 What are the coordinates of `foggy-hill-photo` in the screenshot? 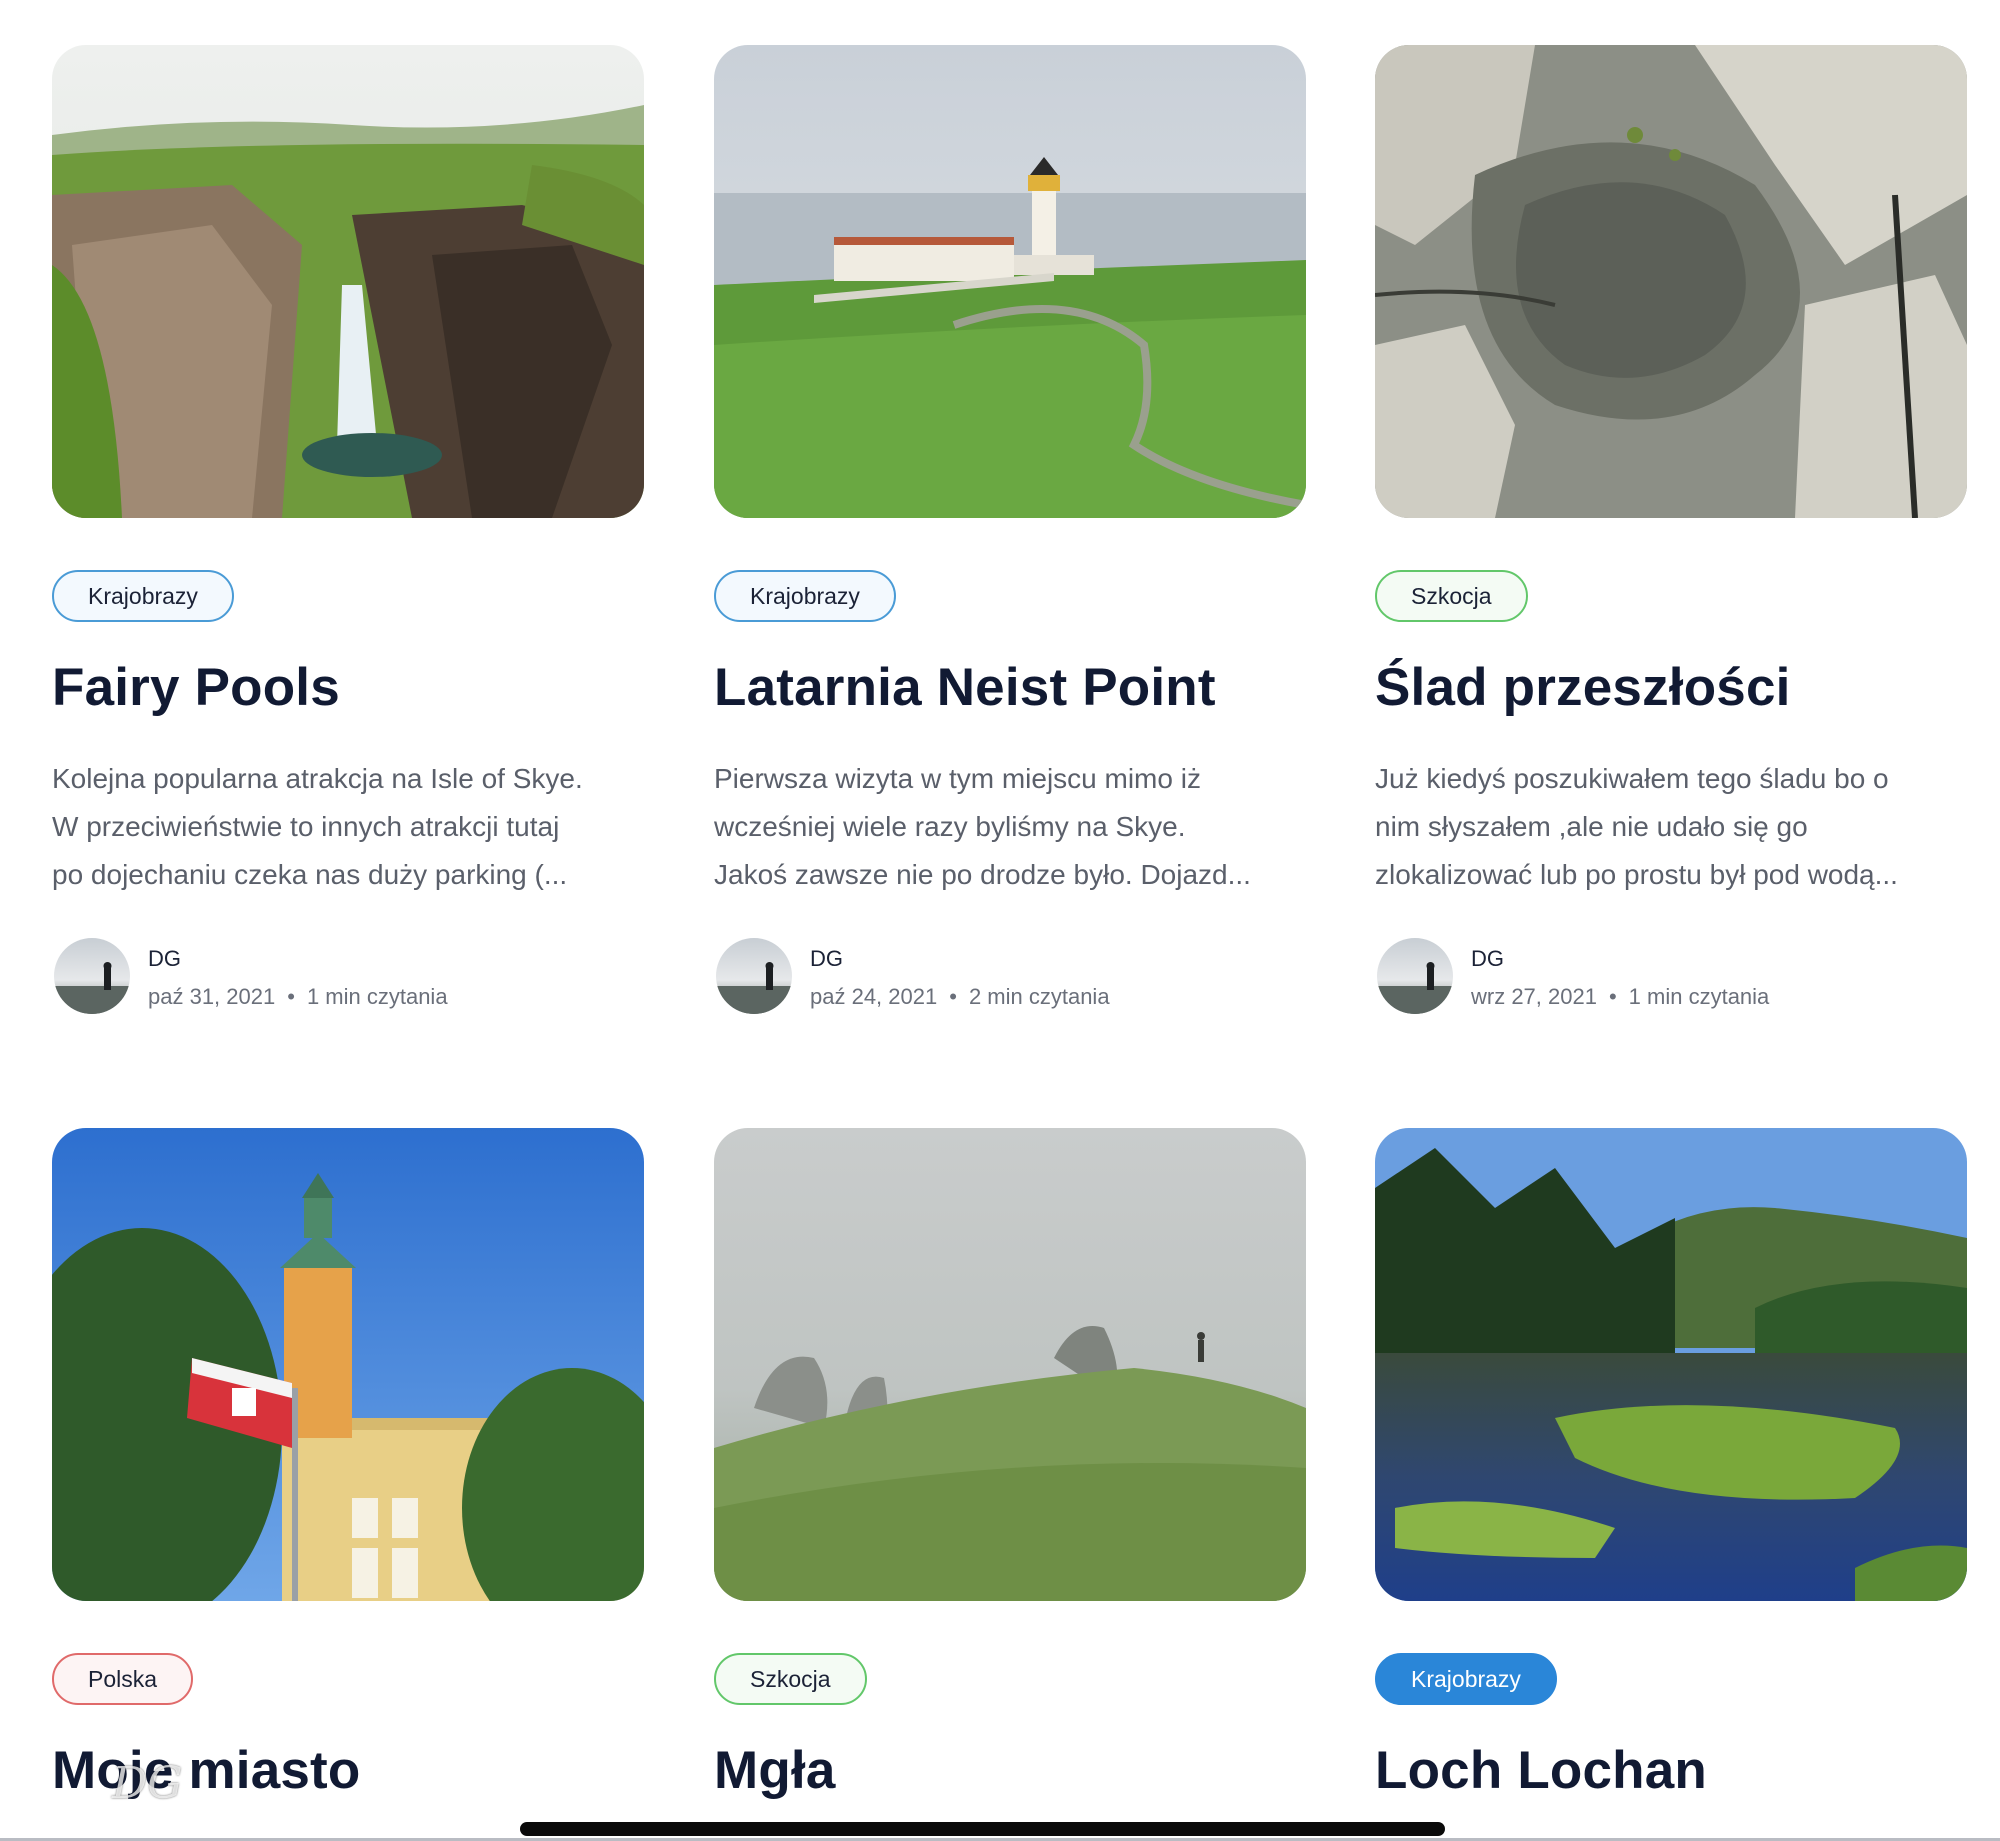 It's located at (1010, 1364).